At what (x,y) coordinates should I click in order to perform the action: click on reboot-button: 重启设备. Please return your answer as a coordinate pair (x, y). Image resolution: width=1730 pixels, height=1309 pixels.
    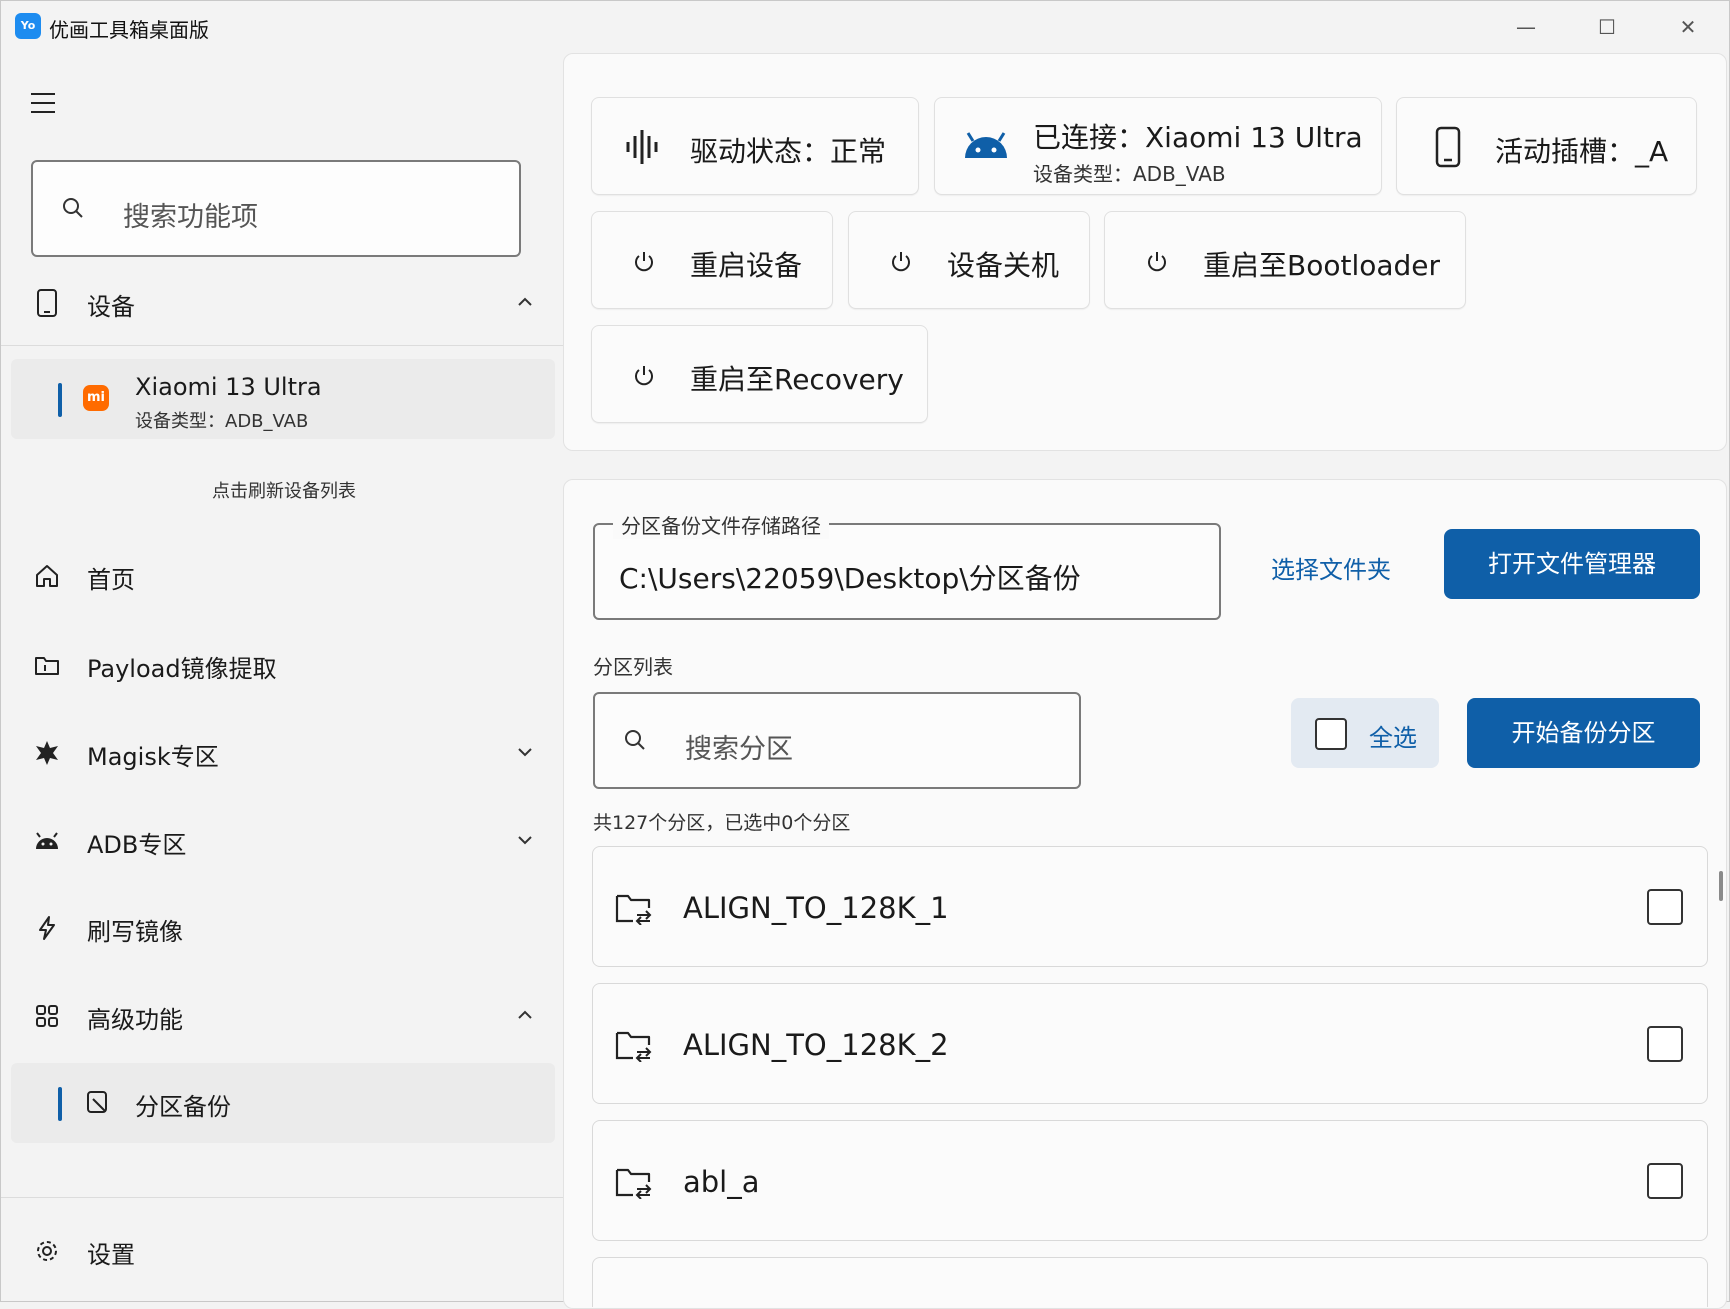
    Looking at the image, I should click on (712, 260).